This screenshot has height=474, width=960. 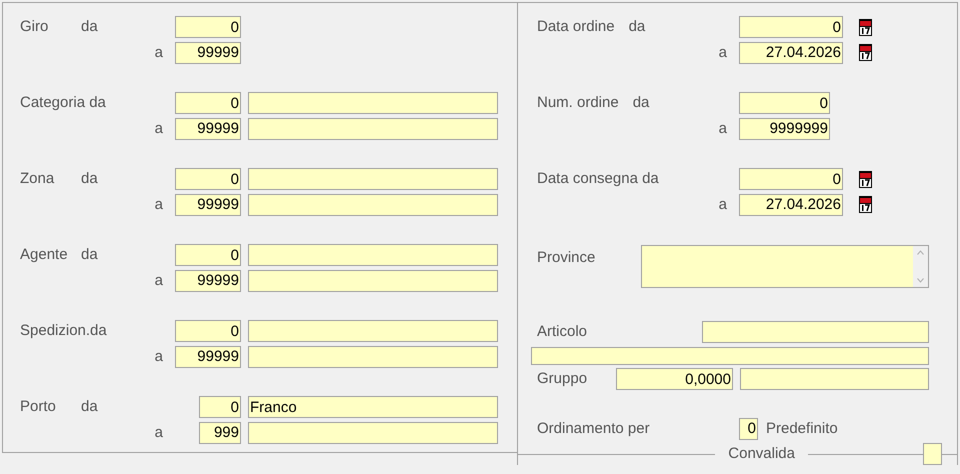 What do you see at coordinates (920, 252) in the screenshot?
I see `scroll-up-icon` at bounding box center [920, 252].